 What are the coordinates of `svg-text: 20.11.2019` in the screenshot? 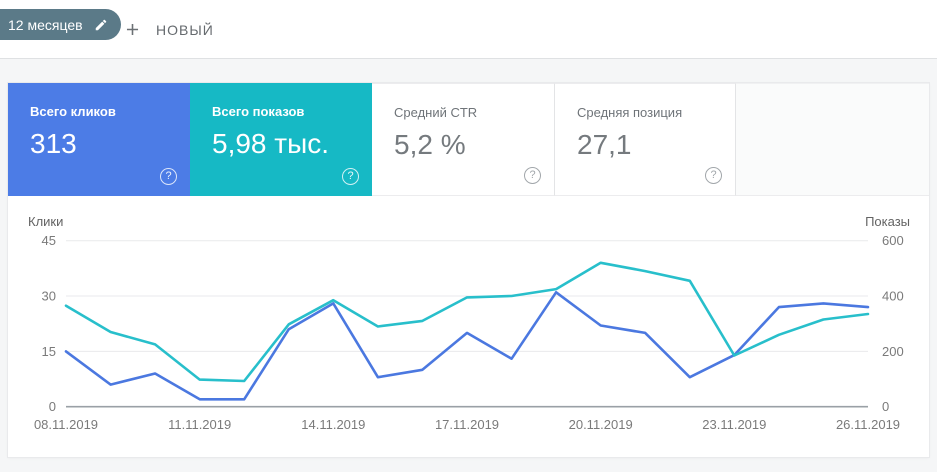 It's located at (601, 424).